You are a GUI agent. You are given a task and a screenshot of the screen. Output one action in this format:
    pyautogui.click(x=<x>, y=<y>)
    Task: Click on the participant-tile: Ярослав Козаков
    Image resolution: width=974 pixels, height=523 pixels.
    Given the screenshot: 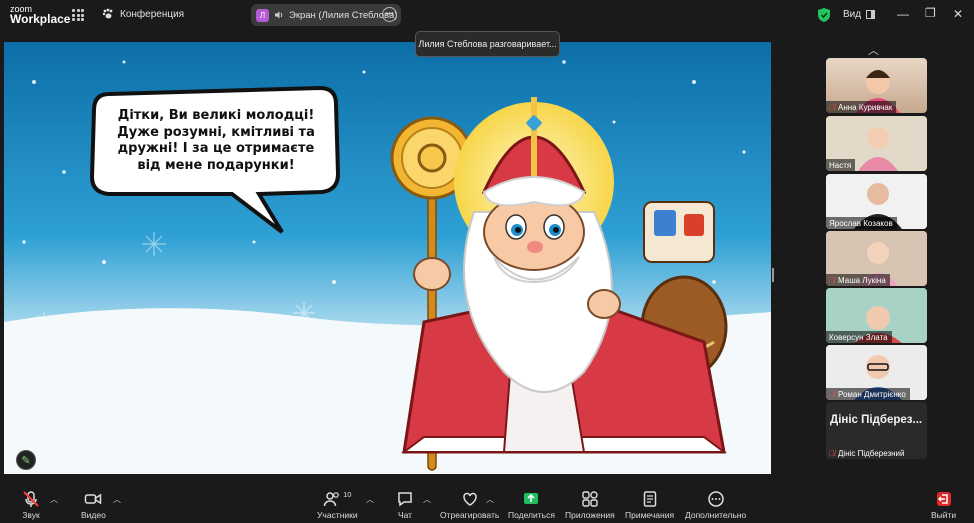 What is the action you would take?
    pyautogui.click(x=876, y=201)
    